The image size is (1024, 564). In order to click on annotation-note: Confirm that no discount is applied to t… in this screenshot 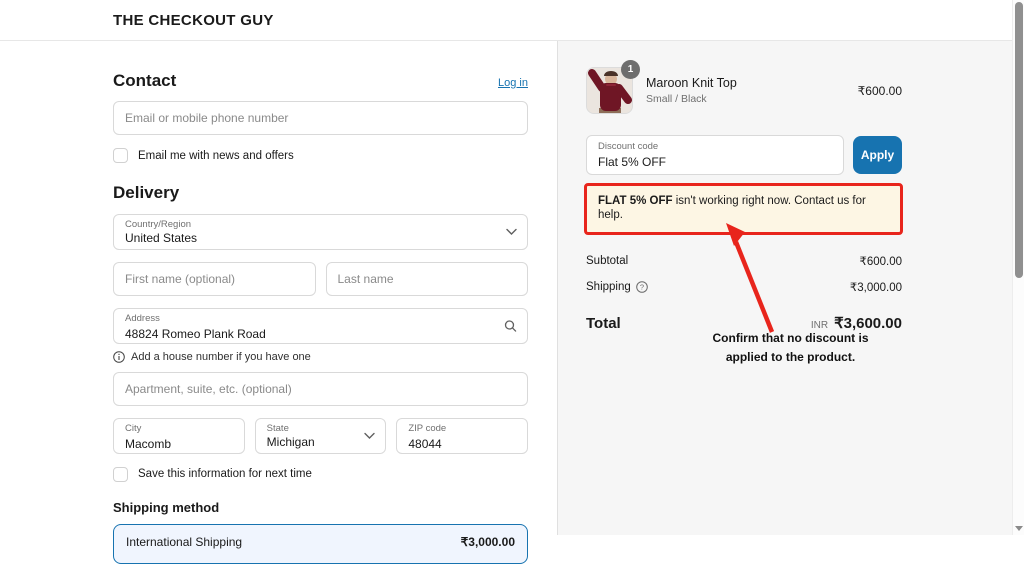, I will do `click(790, 347)`.